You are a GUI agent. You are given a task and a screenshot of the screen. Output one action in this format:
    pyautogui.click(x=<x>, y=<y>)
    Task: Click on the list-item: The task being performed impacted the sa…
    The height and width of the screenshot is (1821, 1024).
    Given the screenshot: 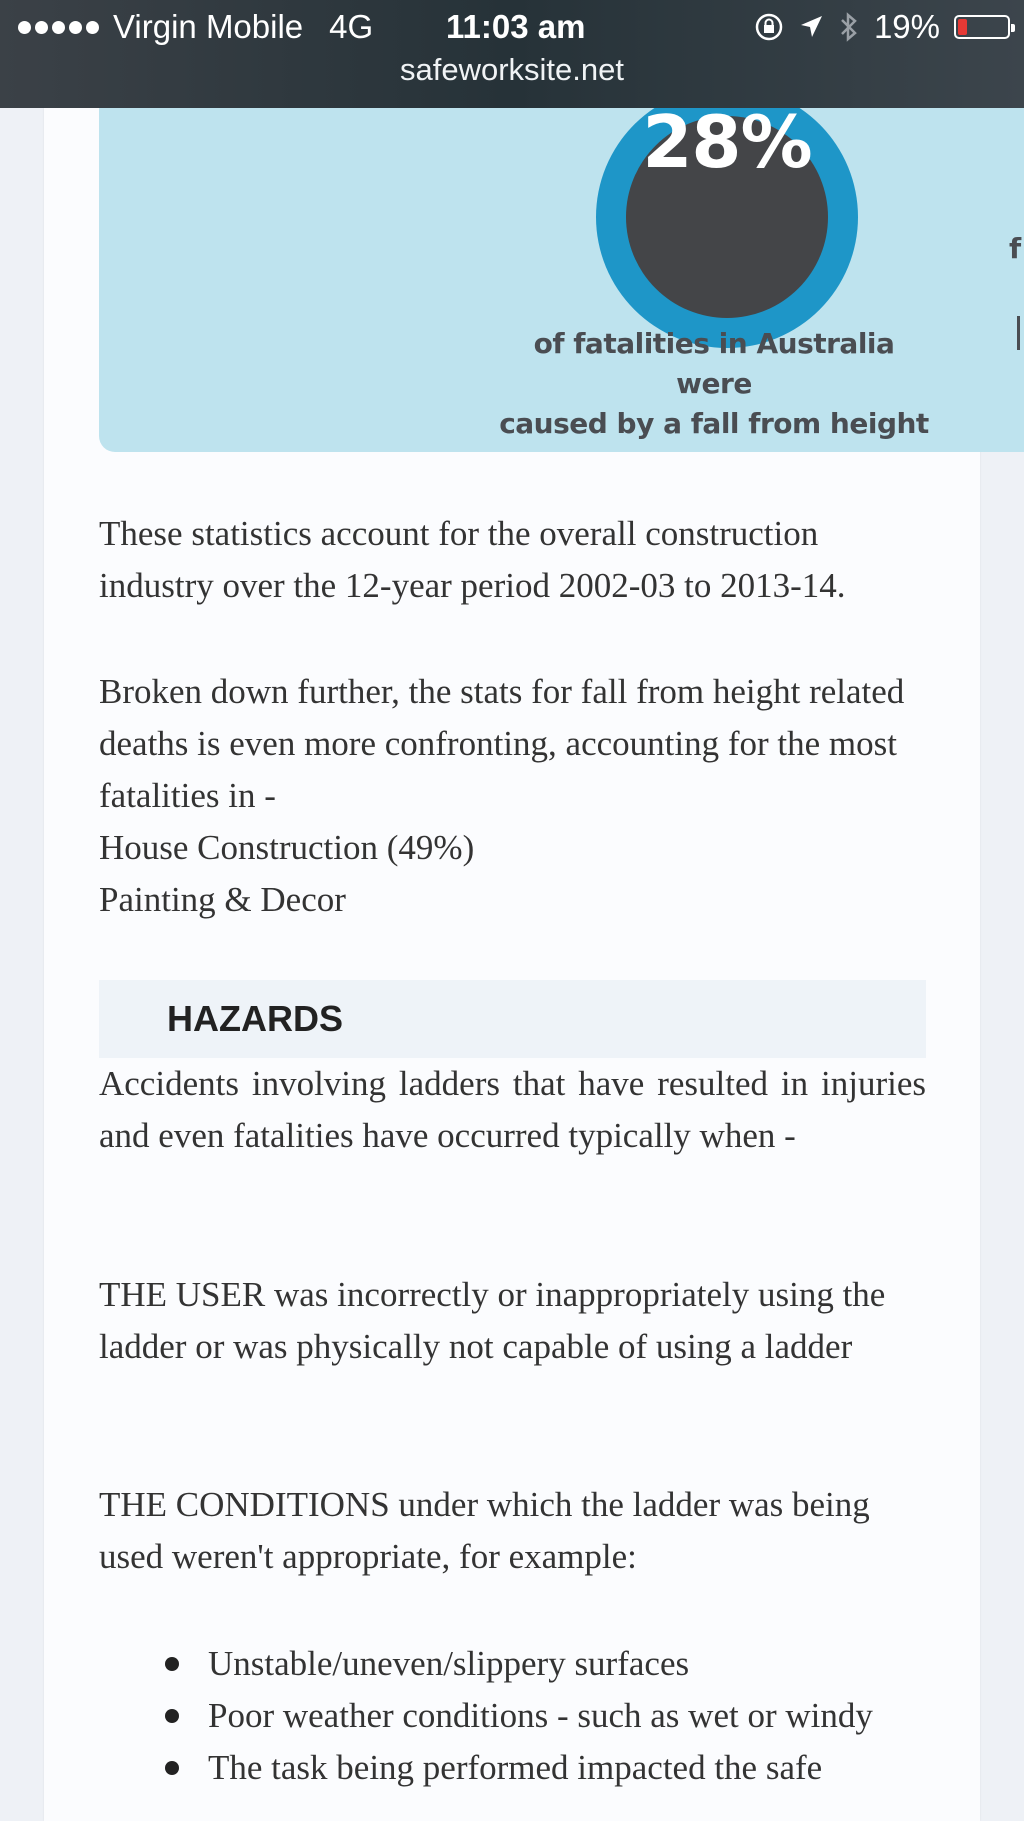 What is the action you would take?
    pyautogui.click(x=514, y=1768)
    